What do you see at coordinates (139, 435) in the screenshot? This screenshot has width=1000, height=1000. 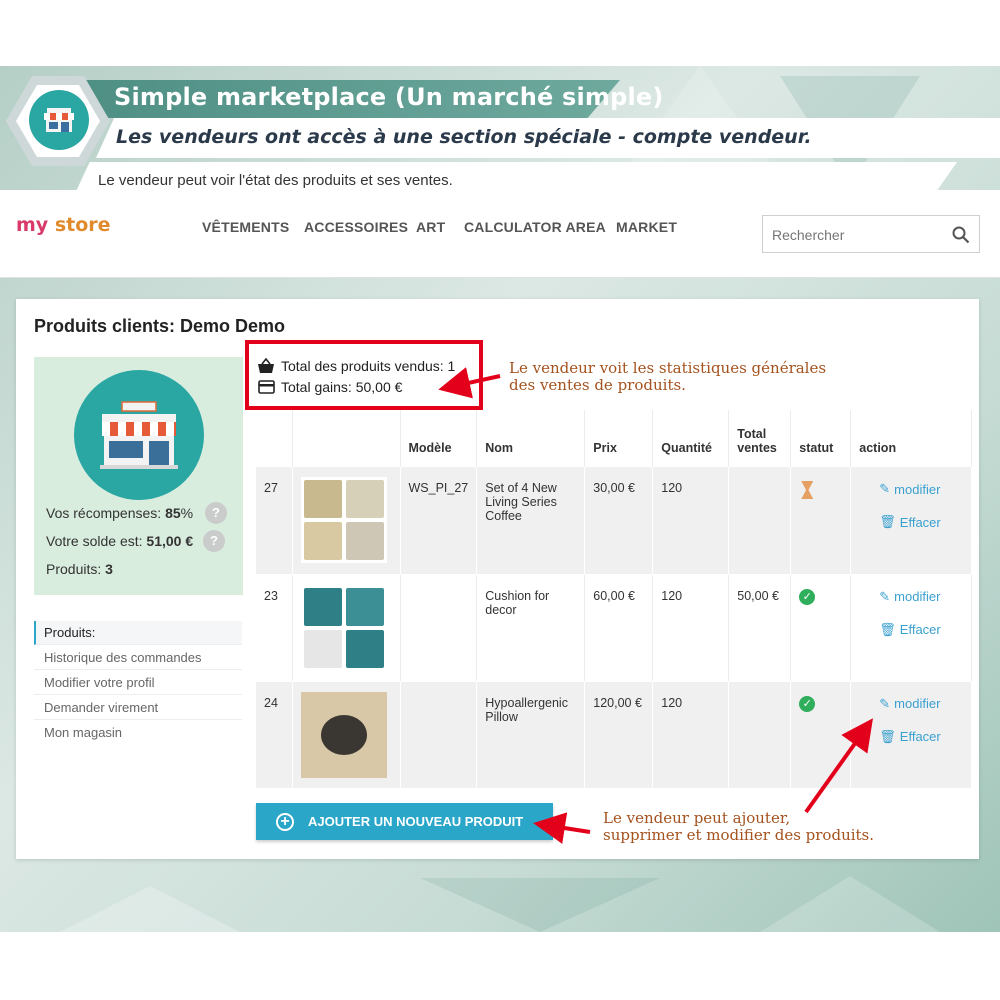 I see `shop-icon` at bounding box center [139, 435].